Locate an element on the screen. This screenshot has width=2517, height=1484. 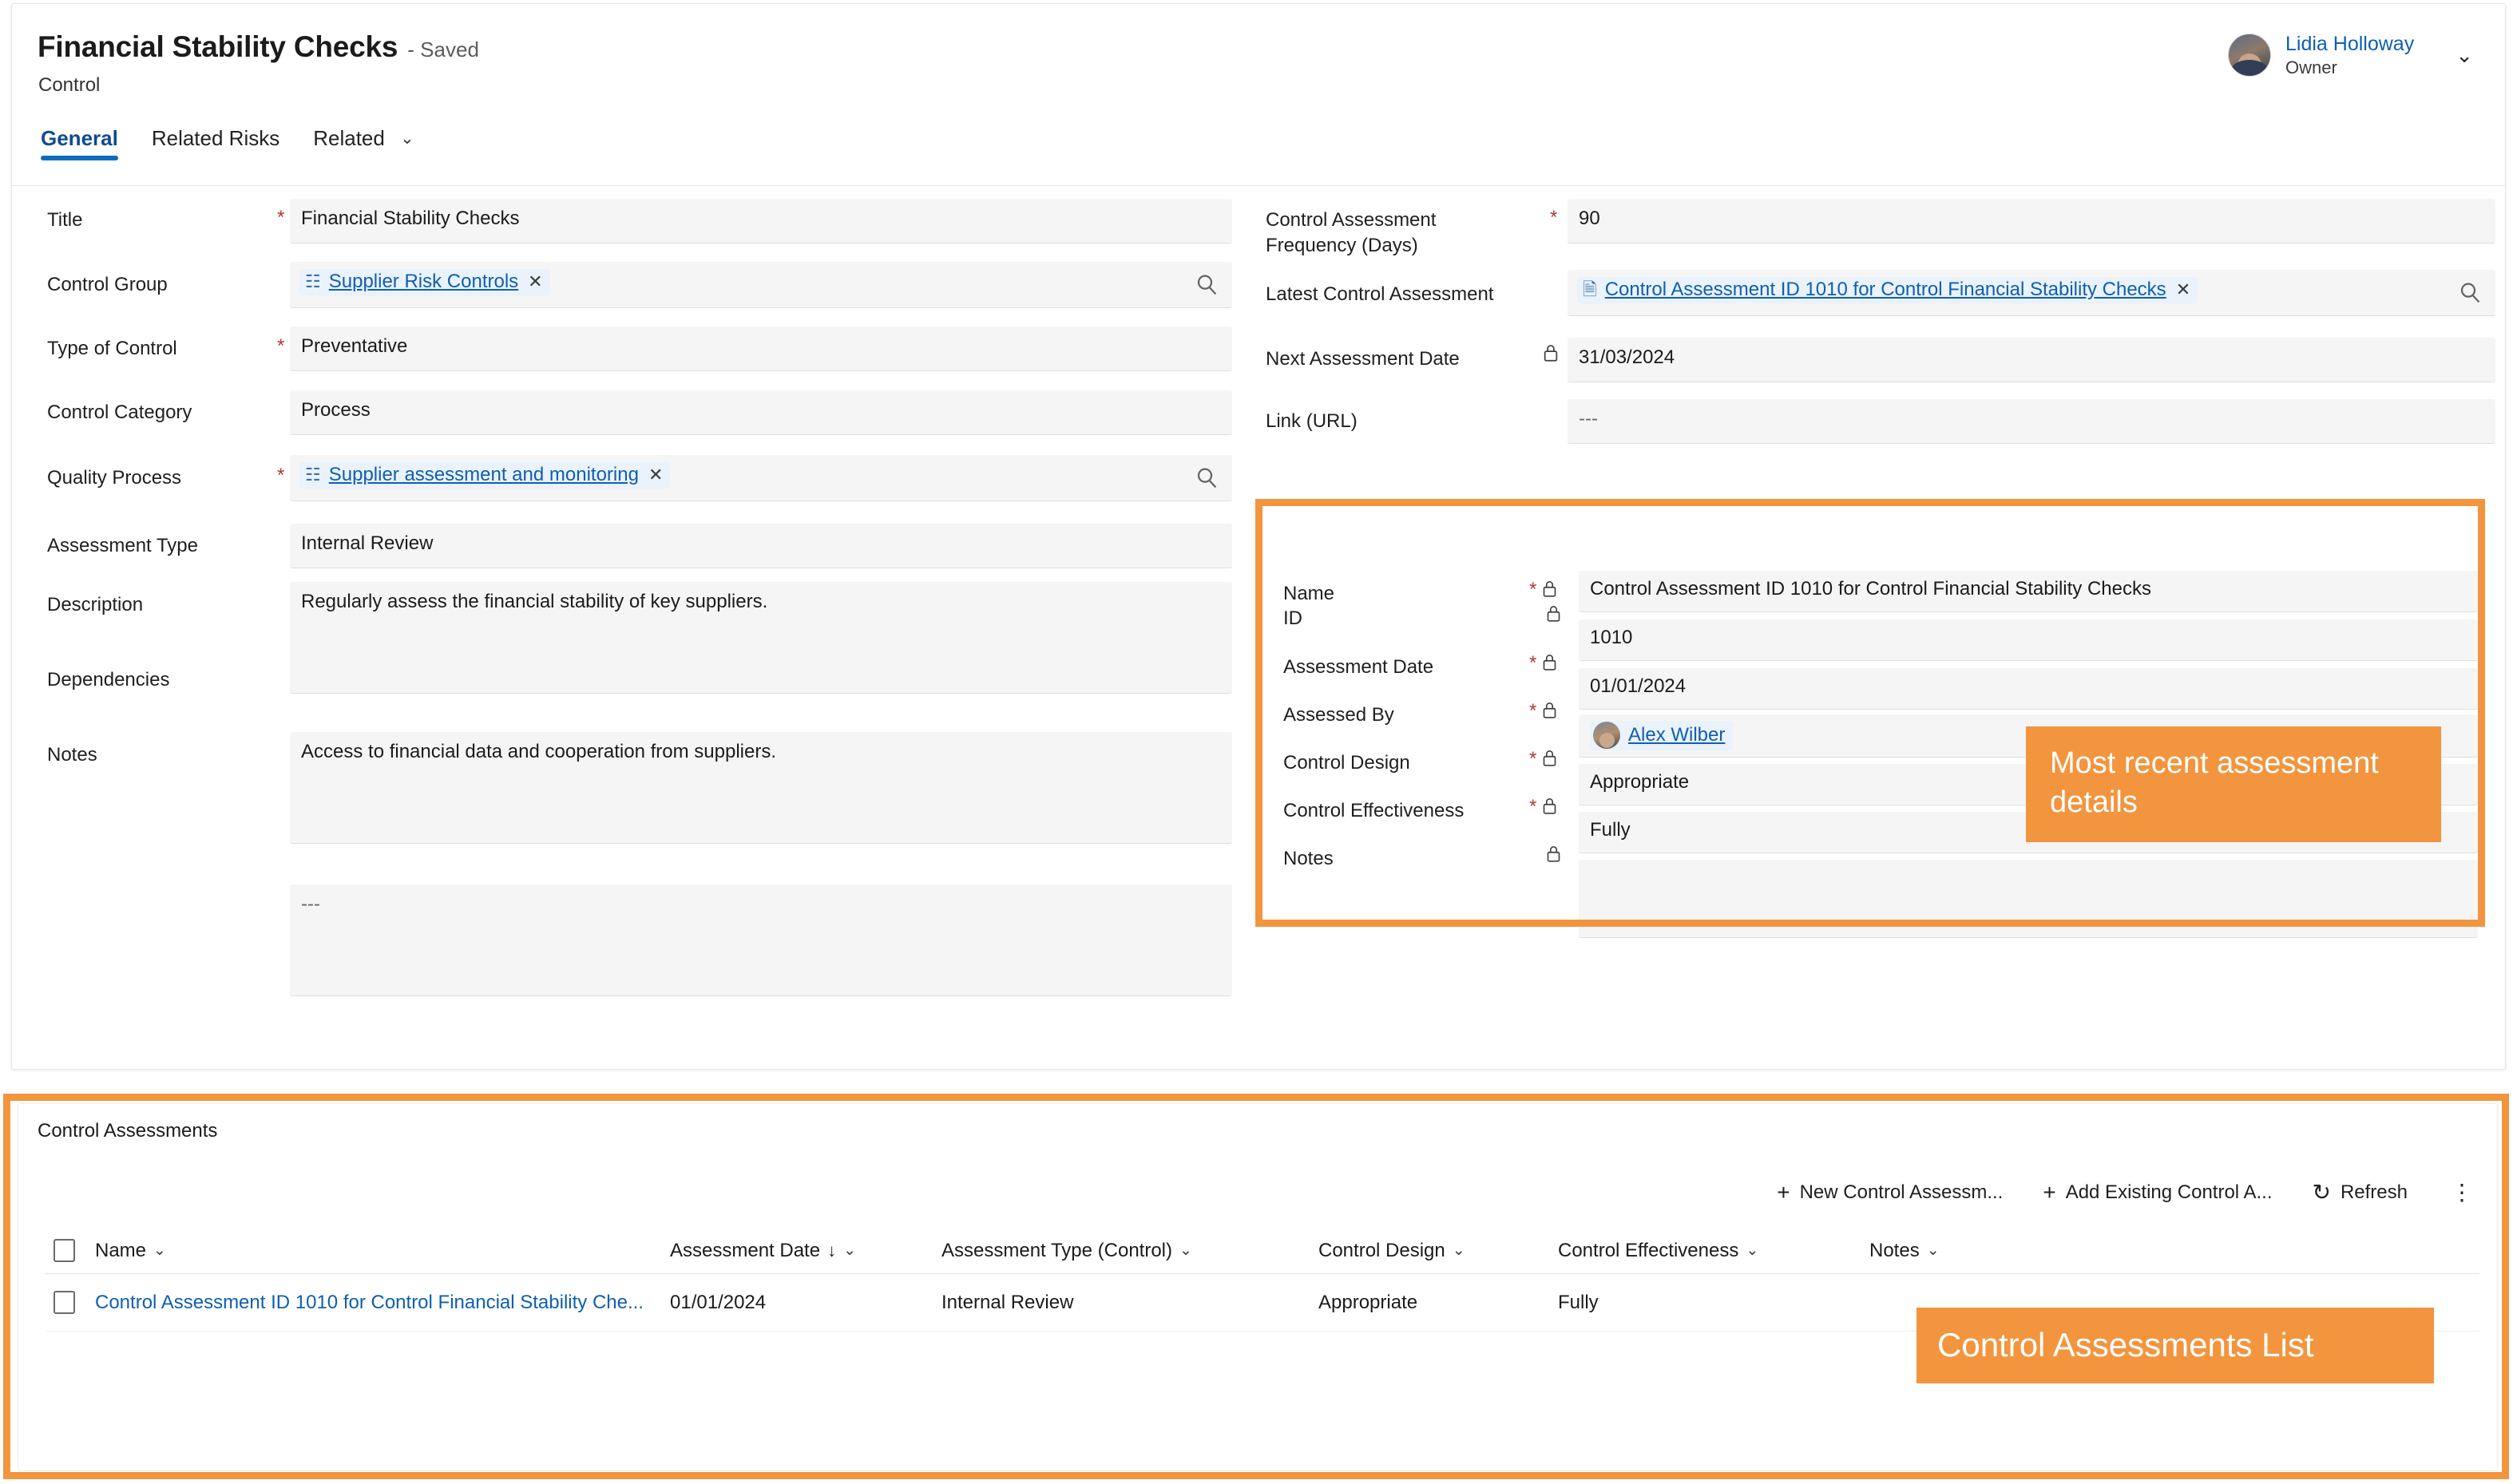
select-all-checkbox is located at coordinates (64, 1250).